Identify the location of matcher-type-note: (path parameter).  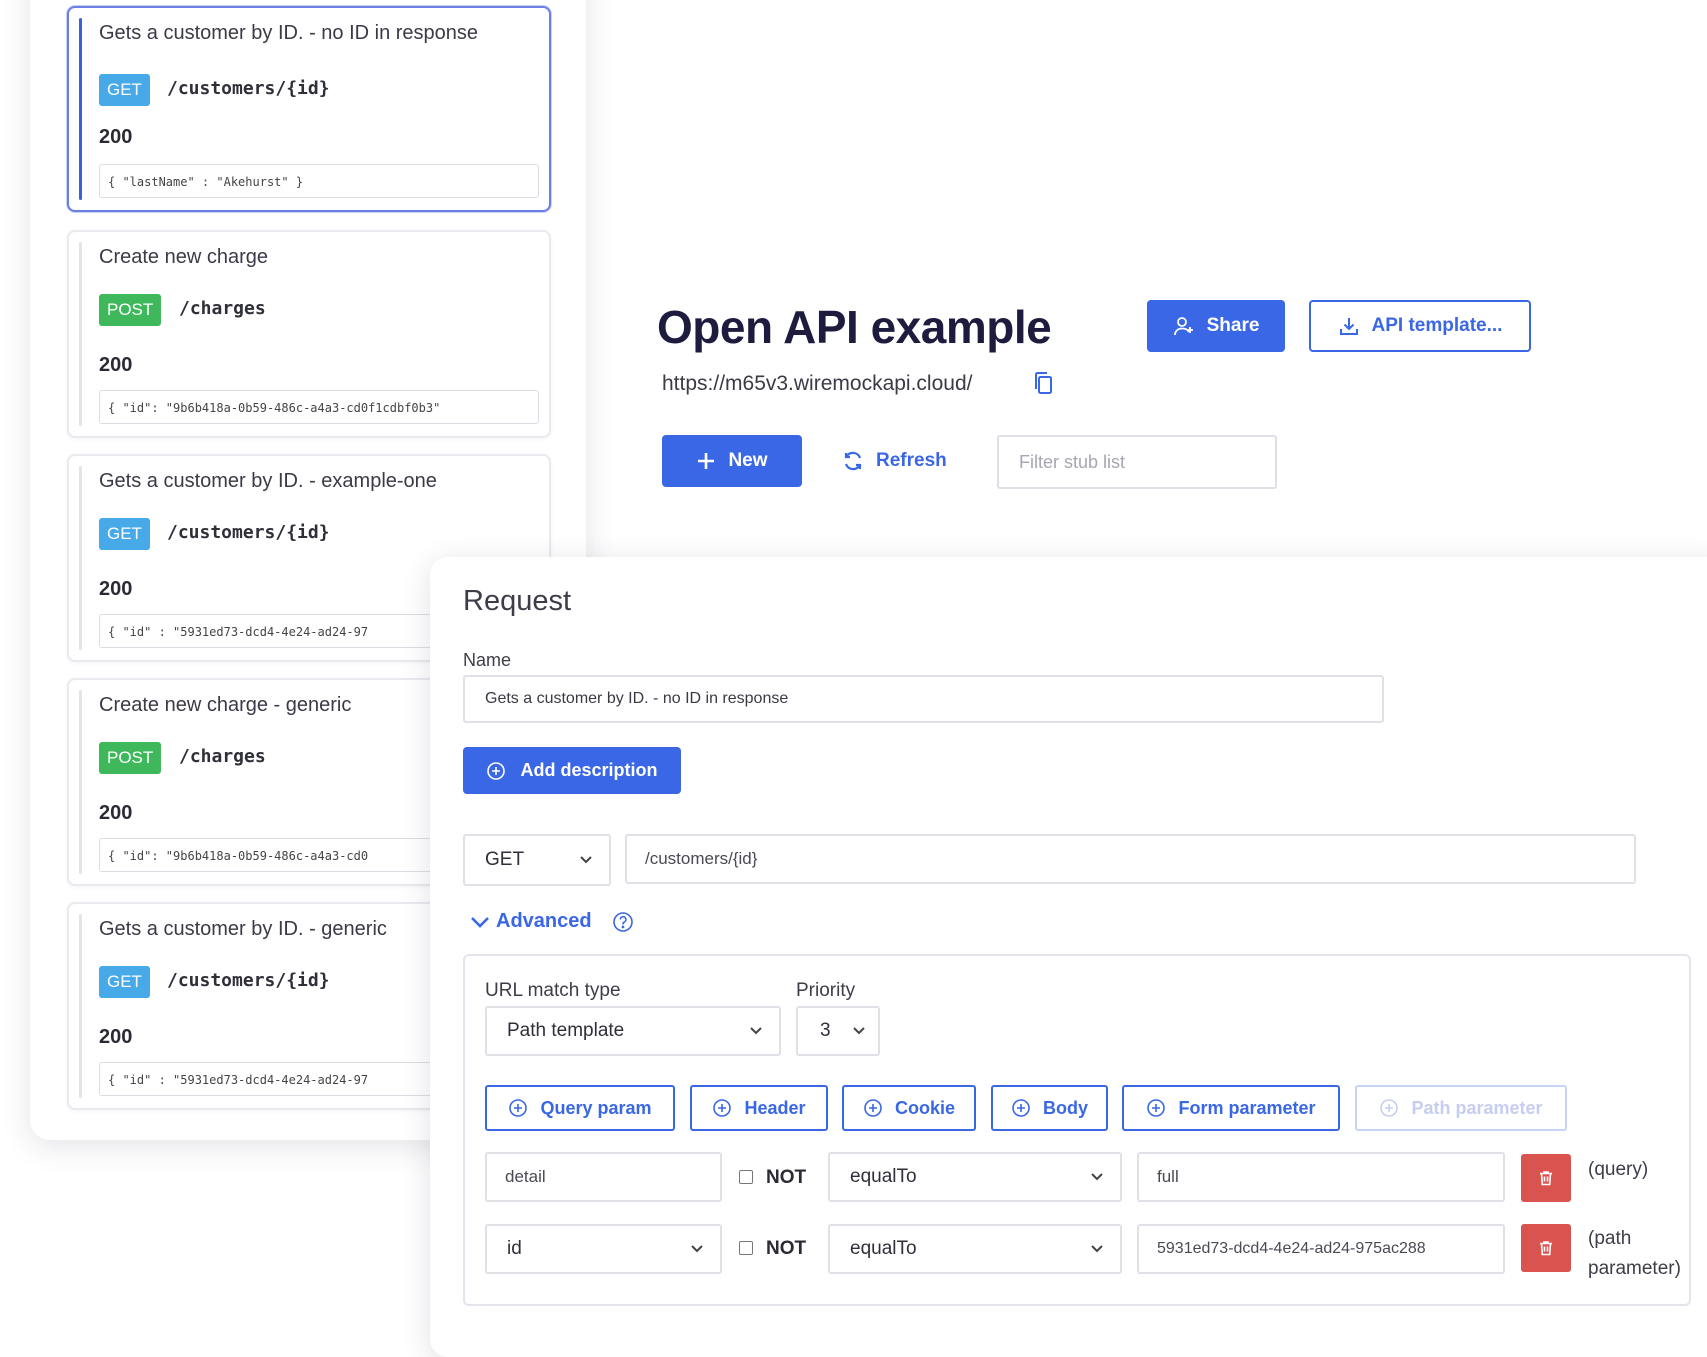
(1634, 1253).